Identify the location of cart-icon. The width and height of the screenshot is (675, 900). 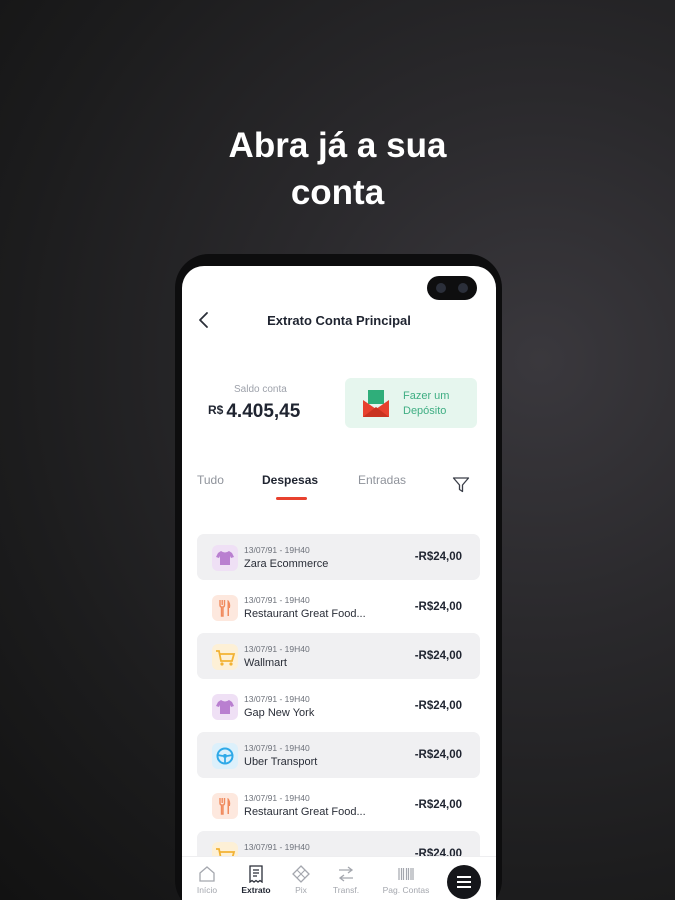
(225, 657).